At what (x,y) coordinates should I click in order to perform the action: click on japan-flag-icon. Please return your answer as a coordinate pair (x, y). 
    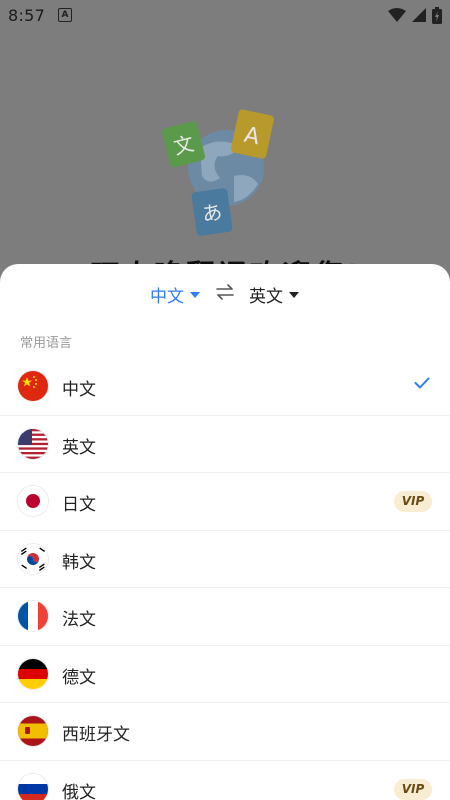
    Looking at the image, I should click on (33, 501).